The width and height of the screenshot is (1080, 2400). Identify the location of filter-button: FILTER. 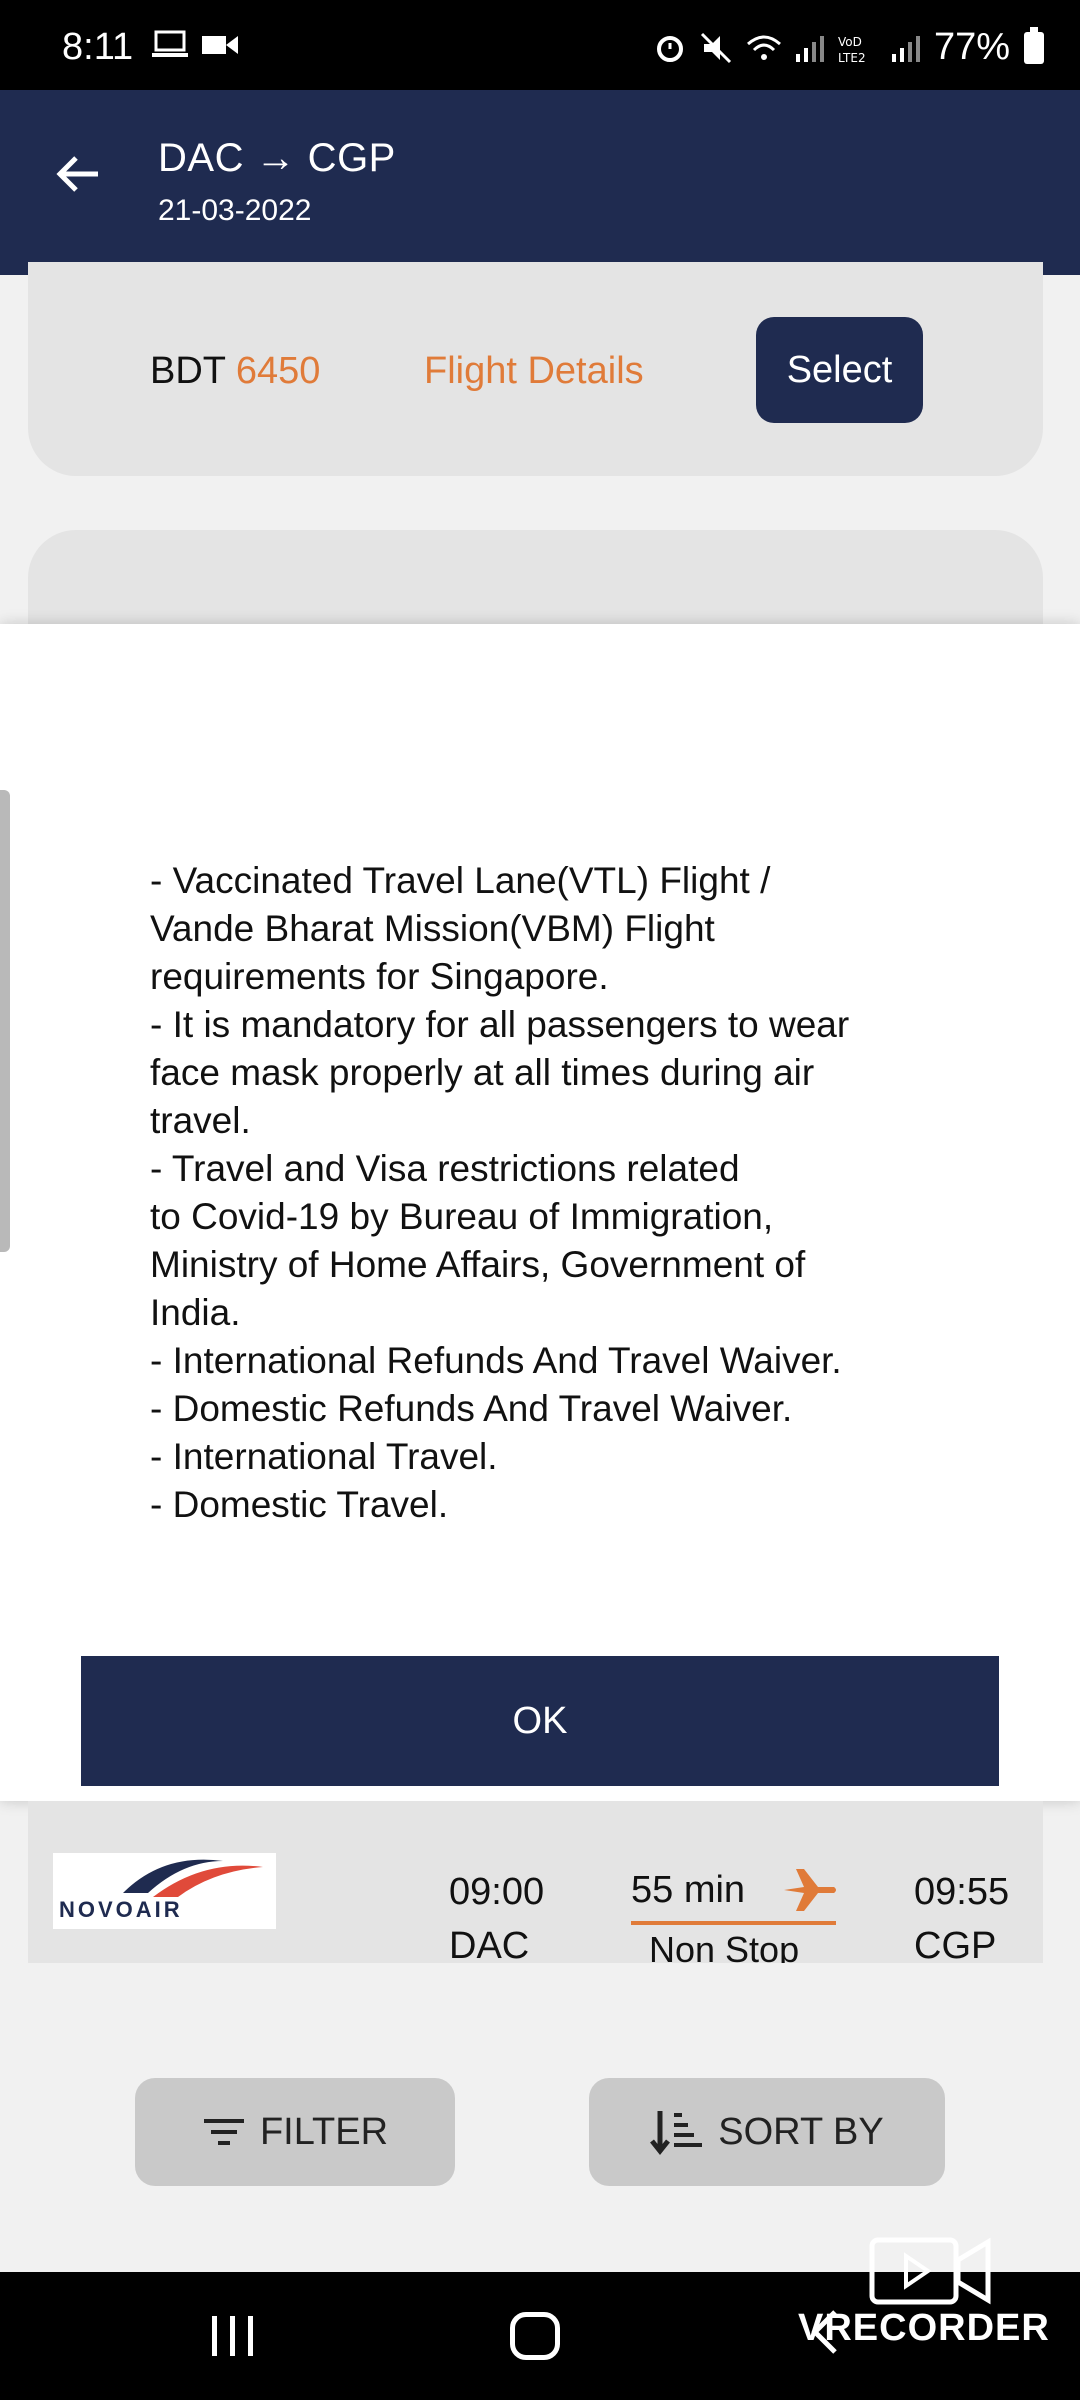
(295, 2132).